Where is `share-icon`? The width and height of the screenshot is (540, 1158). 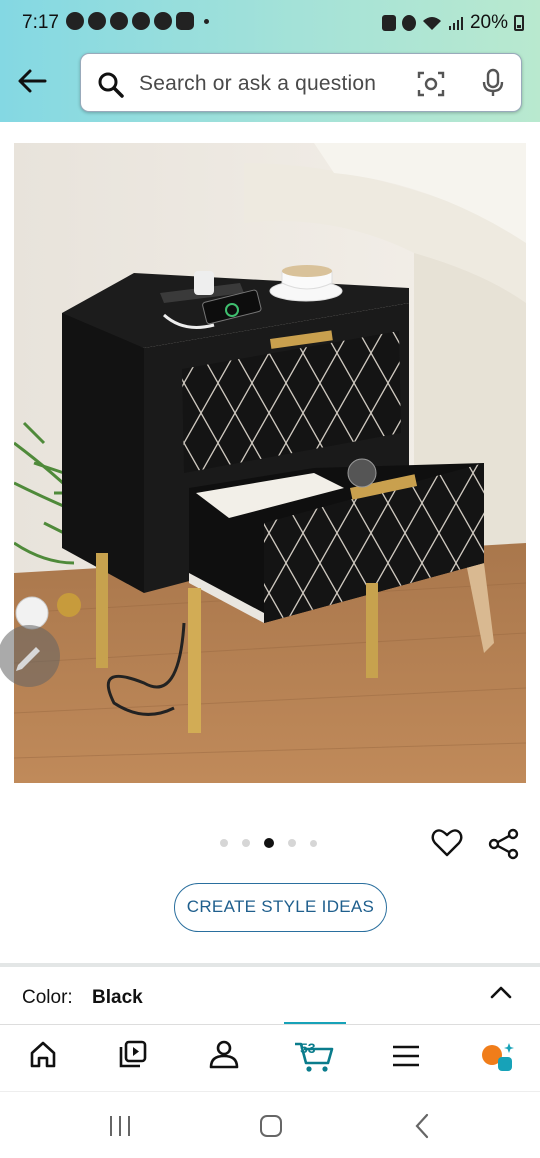 share-icon is located at coordinates (504, 844).